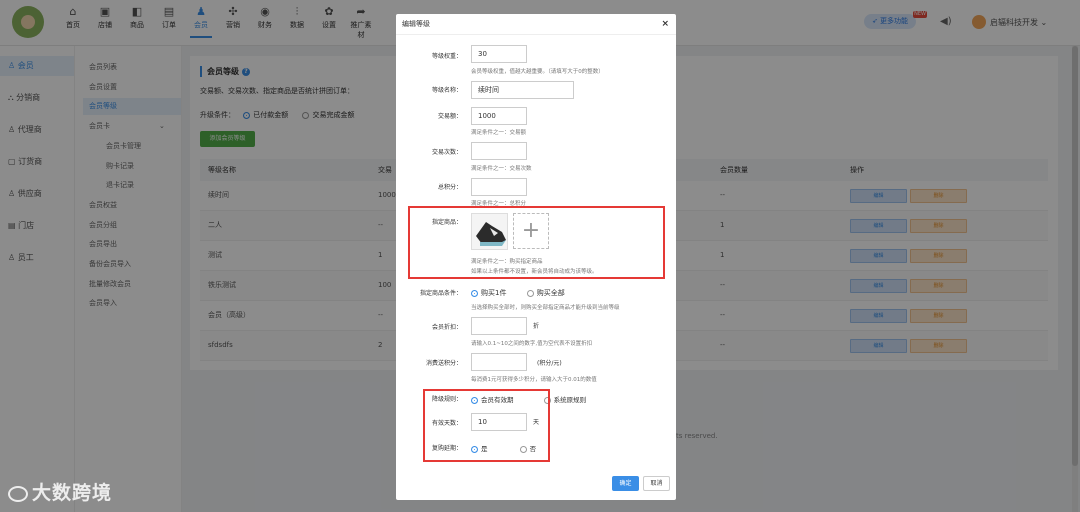 The height and width of the screenshot is (512, 1080). I want to click on weight-label: 等级权重：, so click(446, 56).